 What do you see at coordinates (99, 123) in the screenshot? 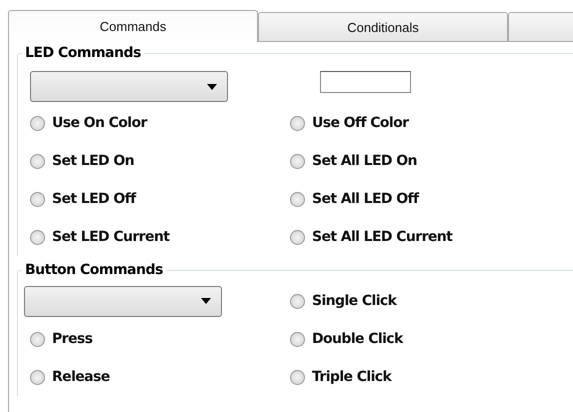
I see `option-label: Use On Color` at bounding box center [99, 123].